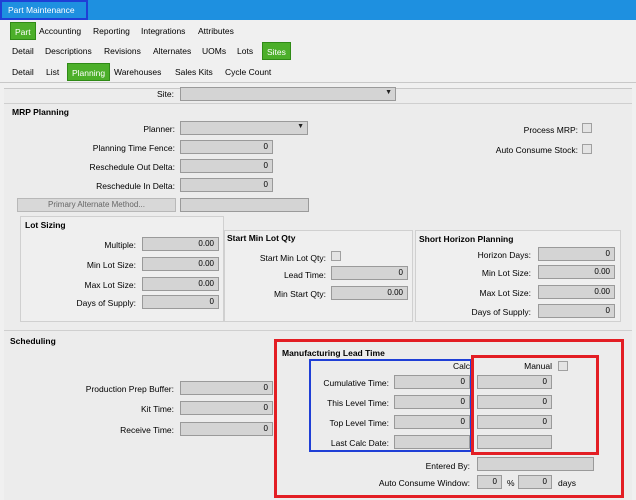  I want to click on process-mrp-label: Process MRP:, so click(550, 130).